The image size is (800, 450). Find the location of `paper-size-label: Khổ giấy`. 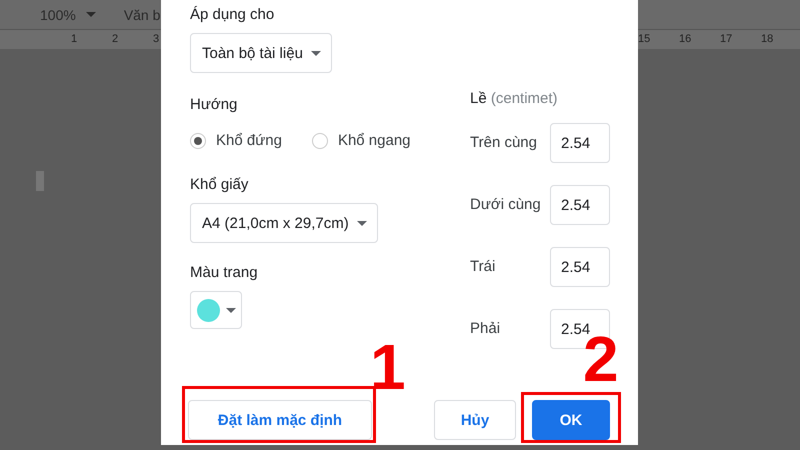

paper-size-label: Khổ giấy is located at coordinates (220, 185).